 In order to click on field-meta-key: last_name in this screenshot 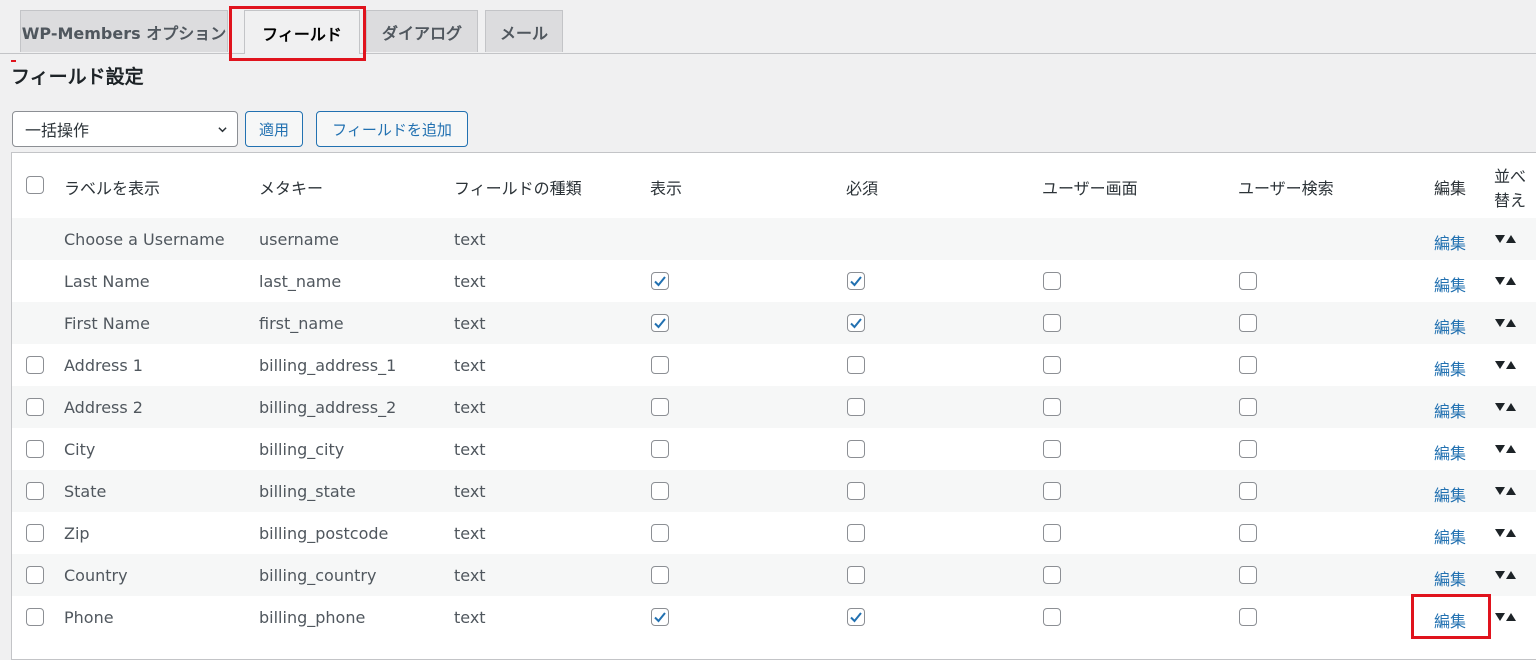, I will do `click(300, 281)`.